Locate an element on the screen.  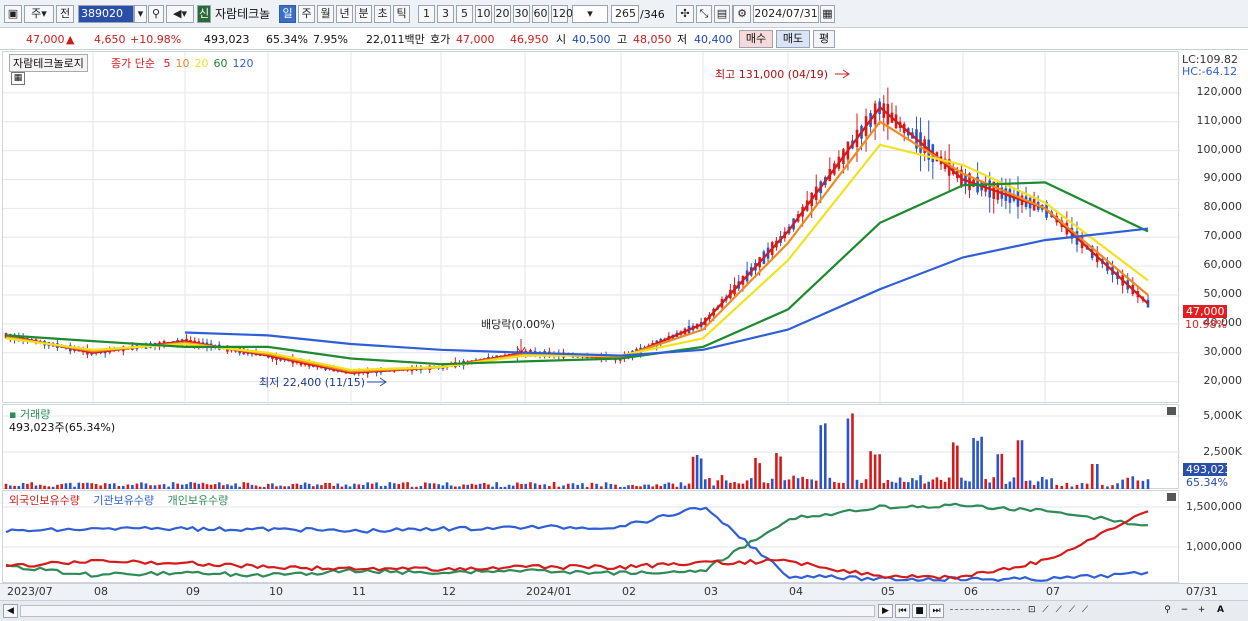
drawing-tools: ⊡ ⟋ ⟋ ⟋ ⟋ is located at coordinates (1073, 611).